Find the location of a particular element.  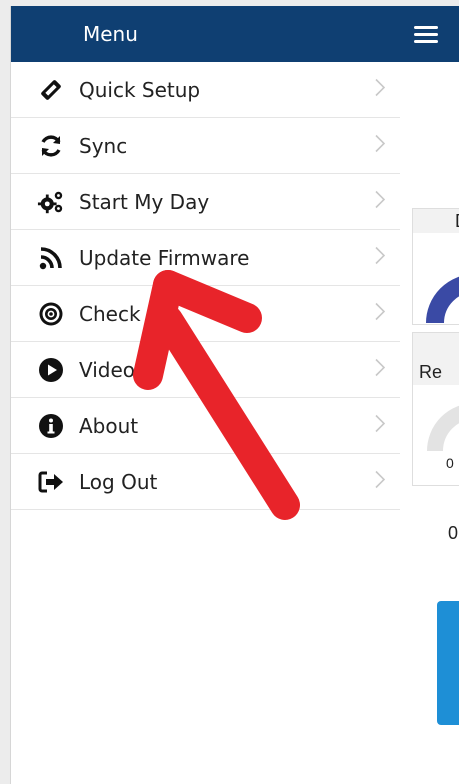

sign-out-icon is located at coordinates (51, 482).